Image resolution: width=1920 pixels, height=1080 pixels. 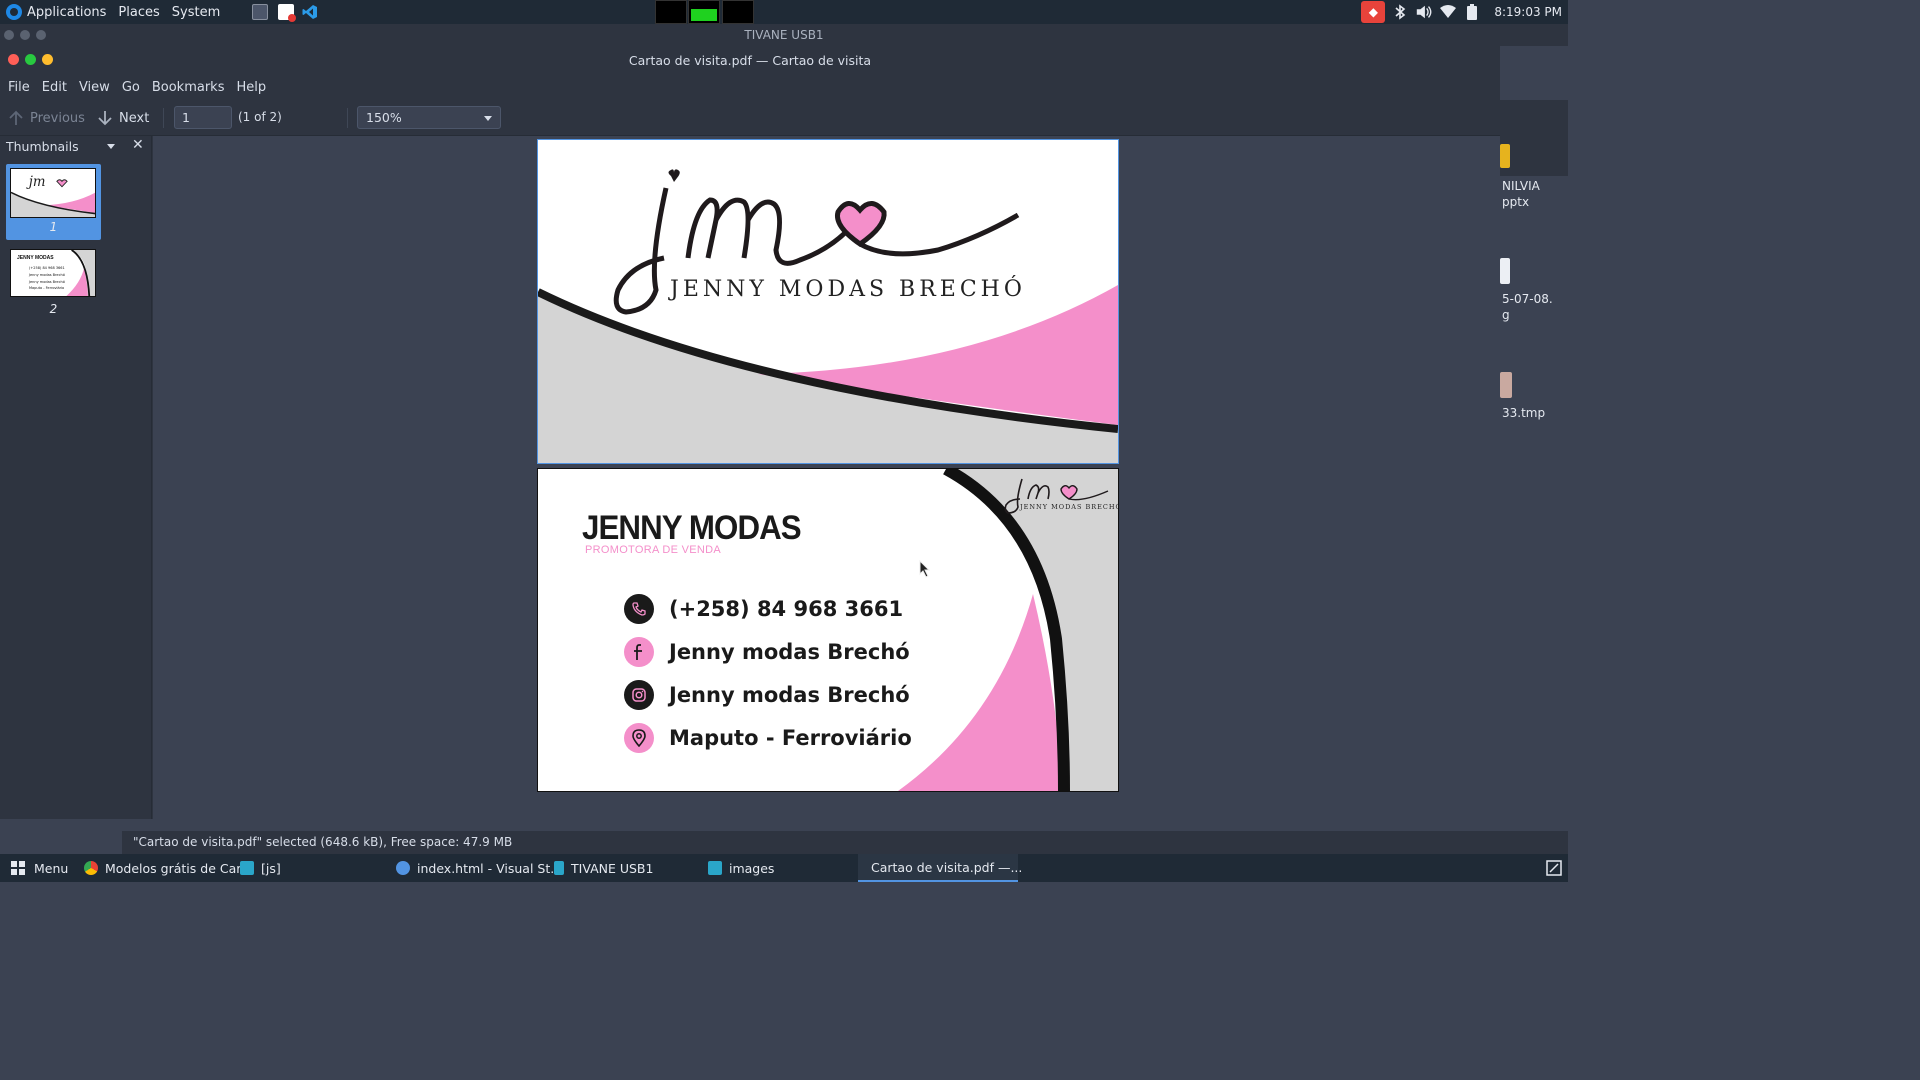 What do you see at coordinates (1505, 156) in the screenshot?
I see `pptx-file-icon` at bounding box center [1505, 156].